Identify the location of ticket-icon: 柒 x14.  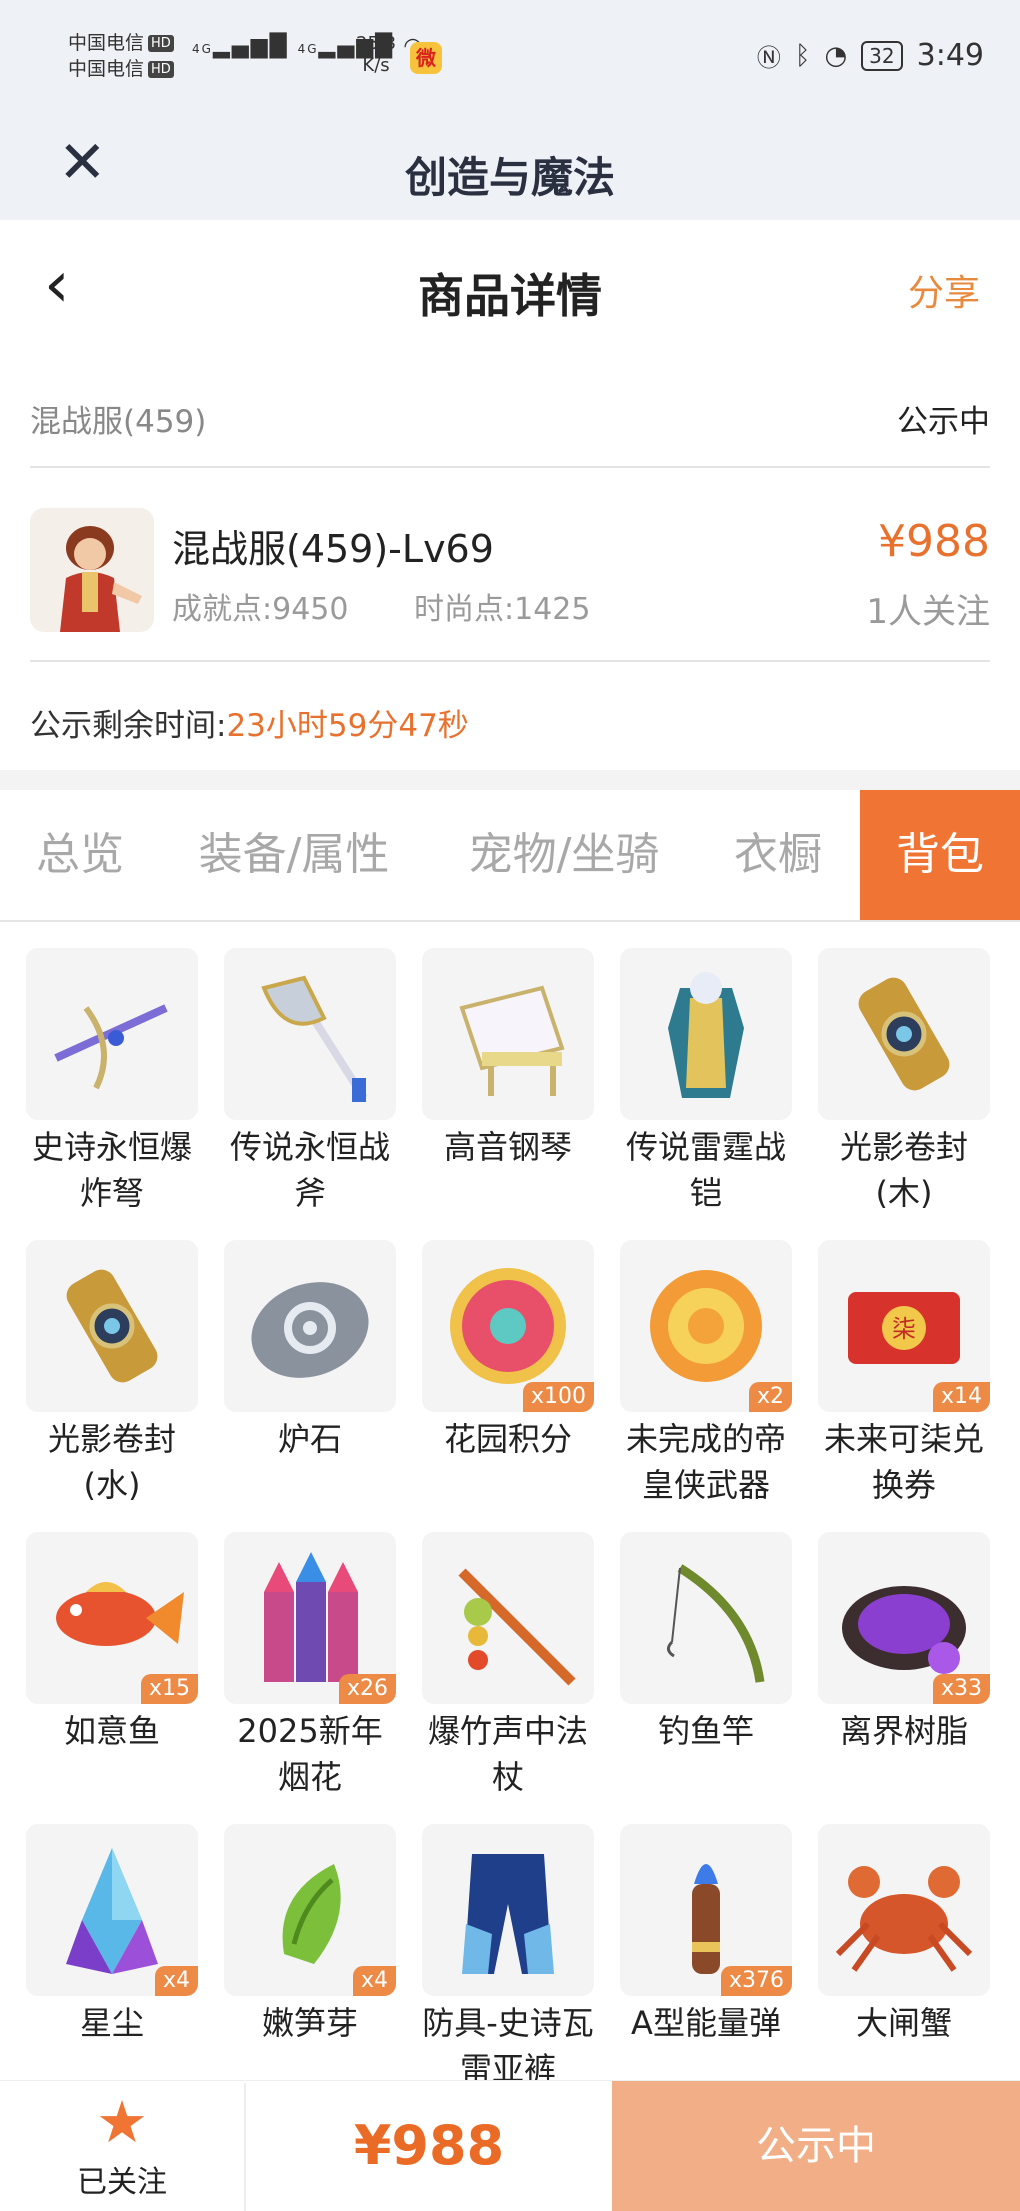
(904, 1326).